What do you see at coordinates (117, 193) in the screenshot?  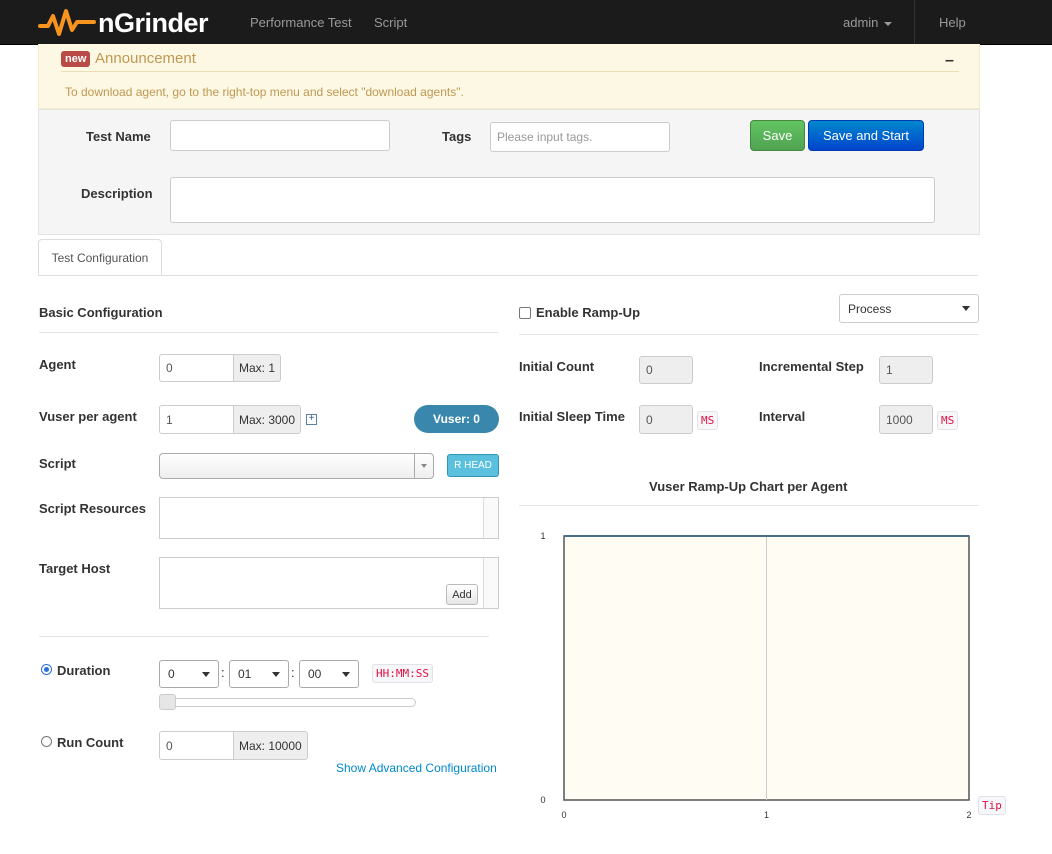 I see `description-label: Description` at bounding box center [117, 193].